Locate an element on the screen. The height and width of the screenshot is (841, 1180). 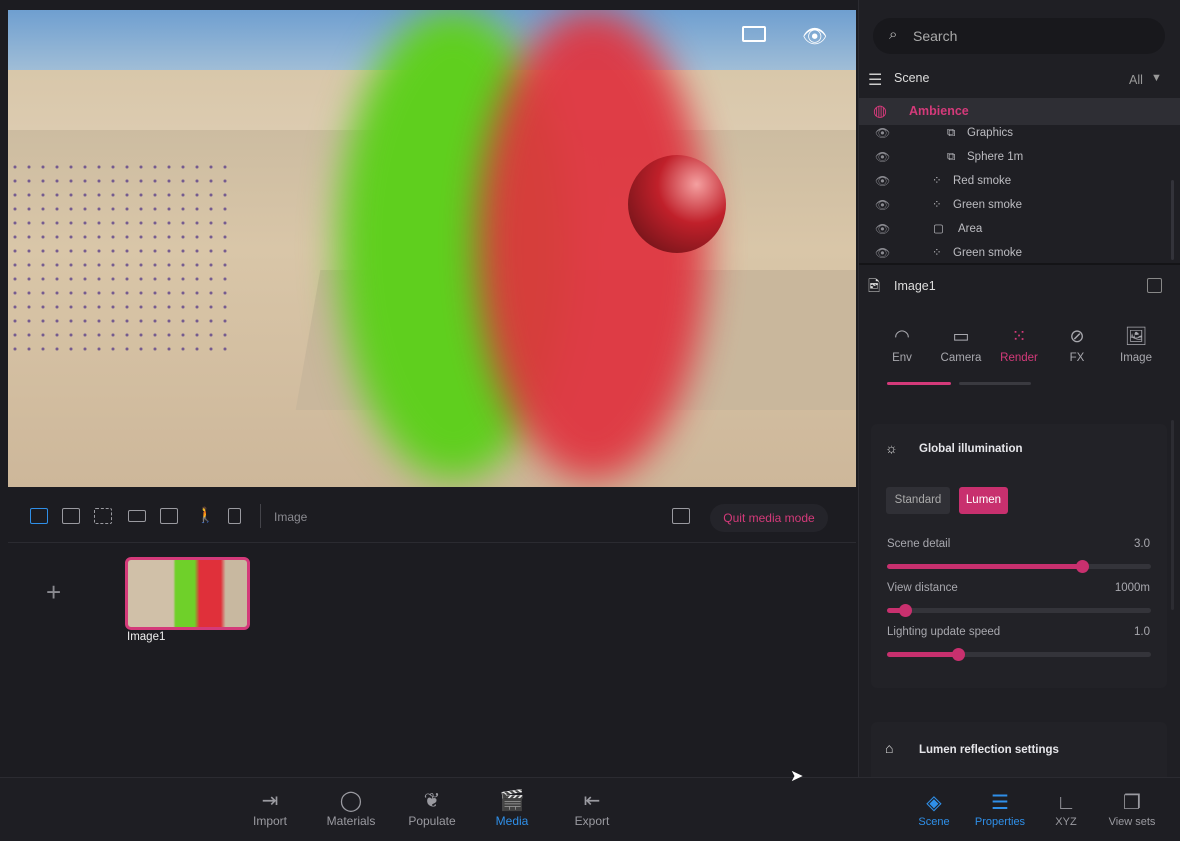
quit-media-mode-button: Quit media mode is located at coordinates (769, 518).